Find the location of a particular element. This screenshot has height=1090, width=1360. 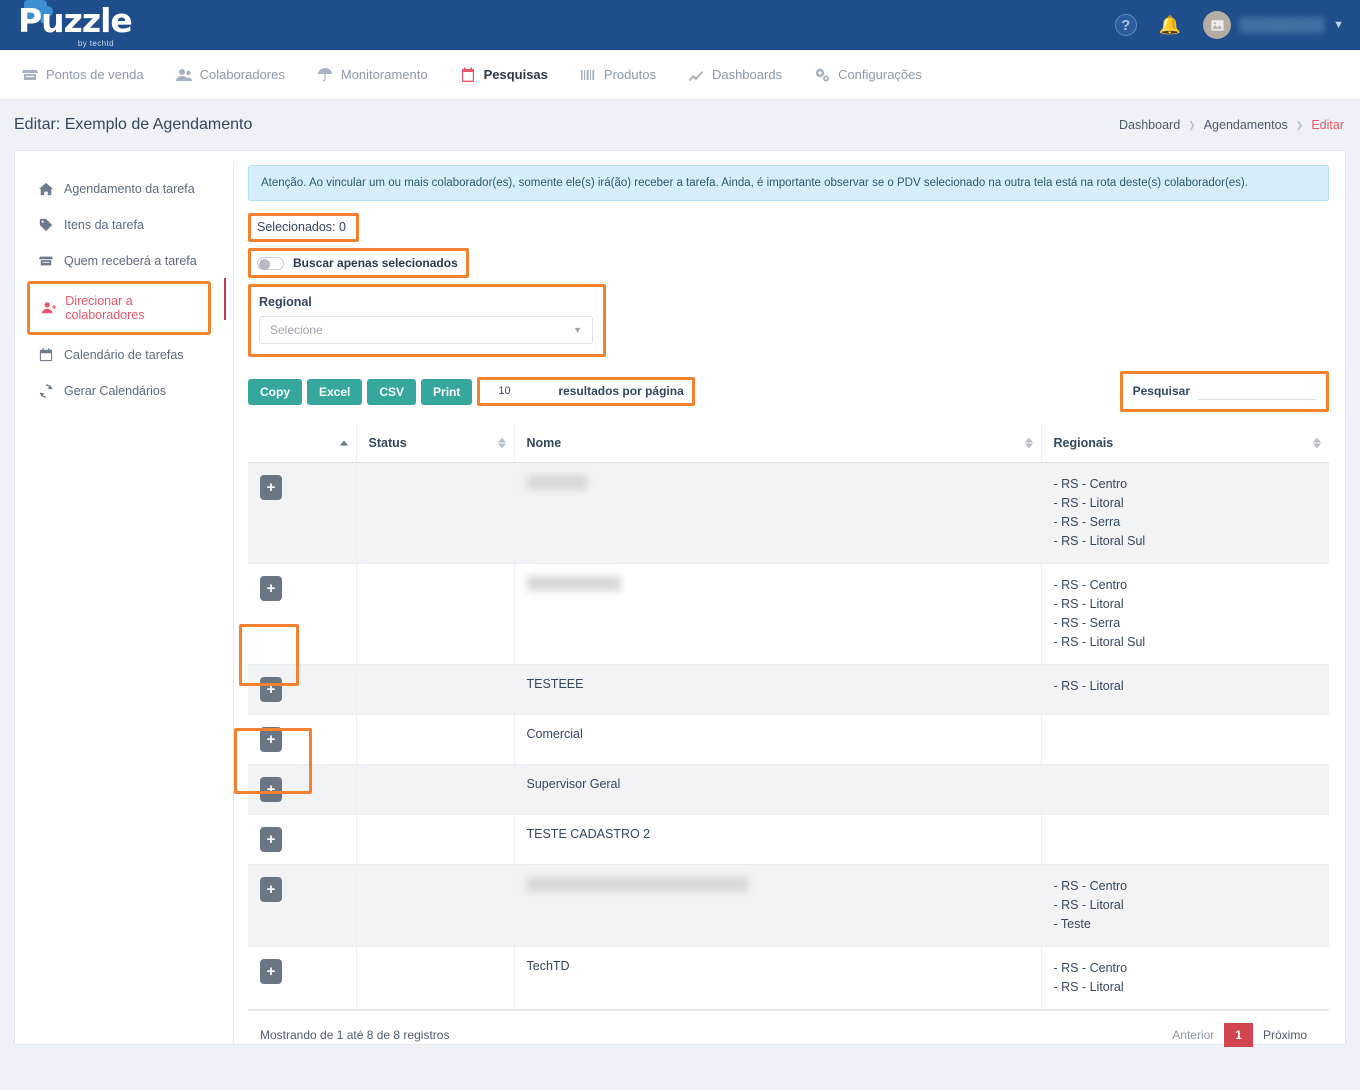

user-menu: ▼ is located at coordinates (1273, 25).